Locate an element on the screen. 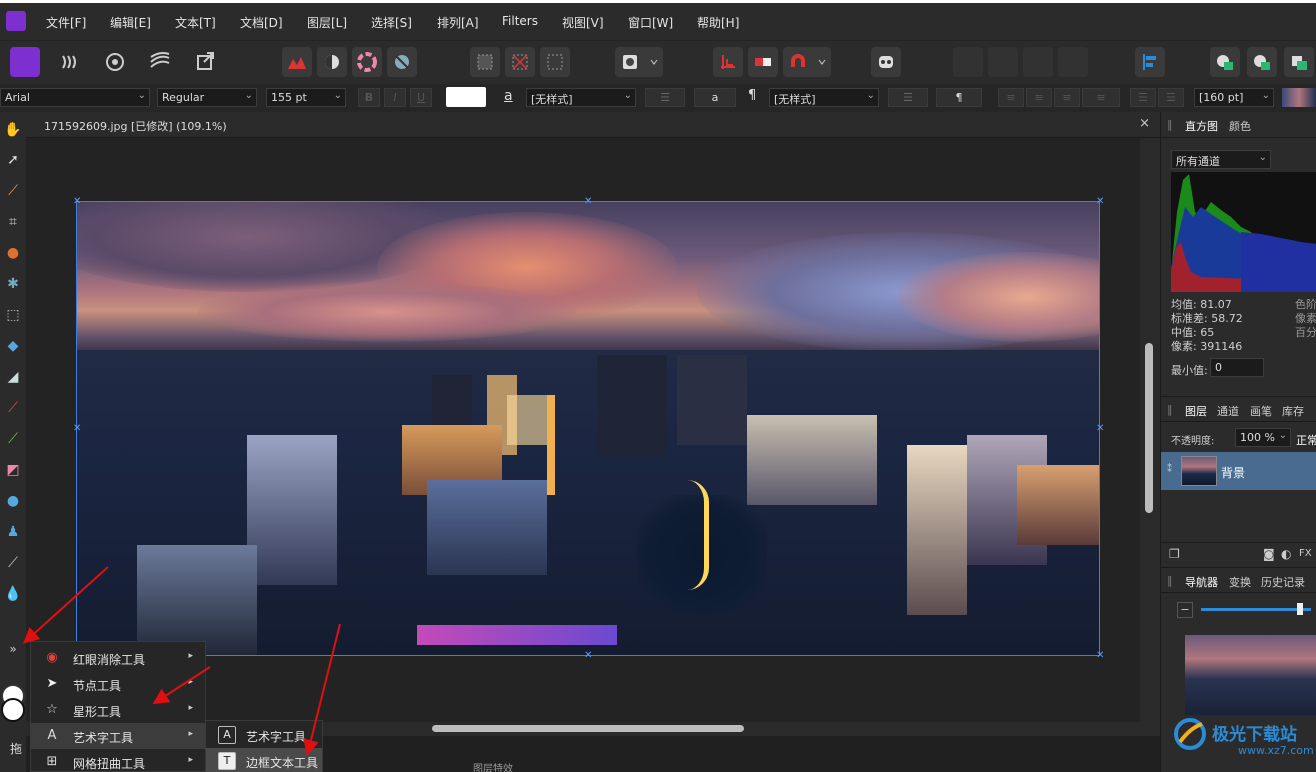  quick-mask-icon is located at coordinates (639, 62).